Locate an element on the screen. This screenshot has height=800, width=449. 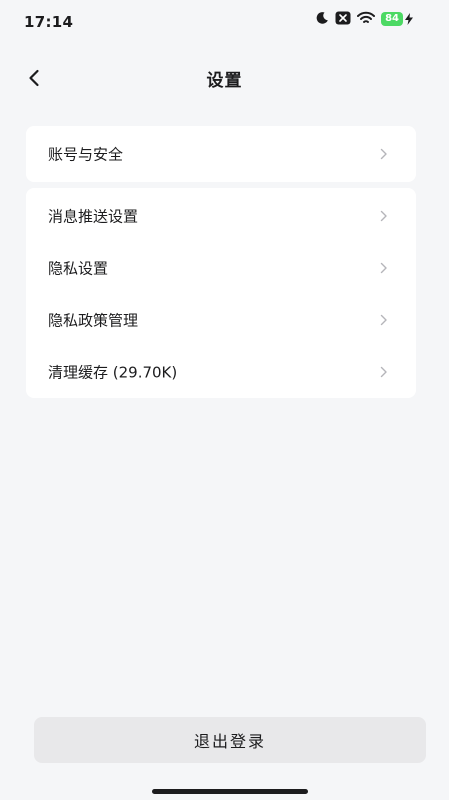
moon-icon is located at coordinates (322, 19).